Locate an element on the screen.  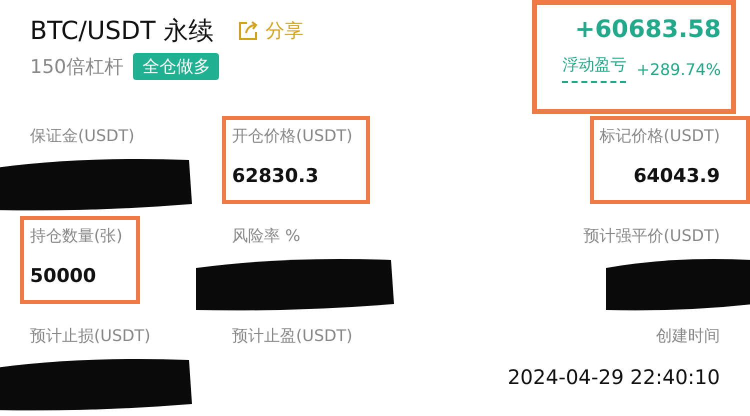
field-label: 预计止盈(USDT) is located at coordinates (292, 336).